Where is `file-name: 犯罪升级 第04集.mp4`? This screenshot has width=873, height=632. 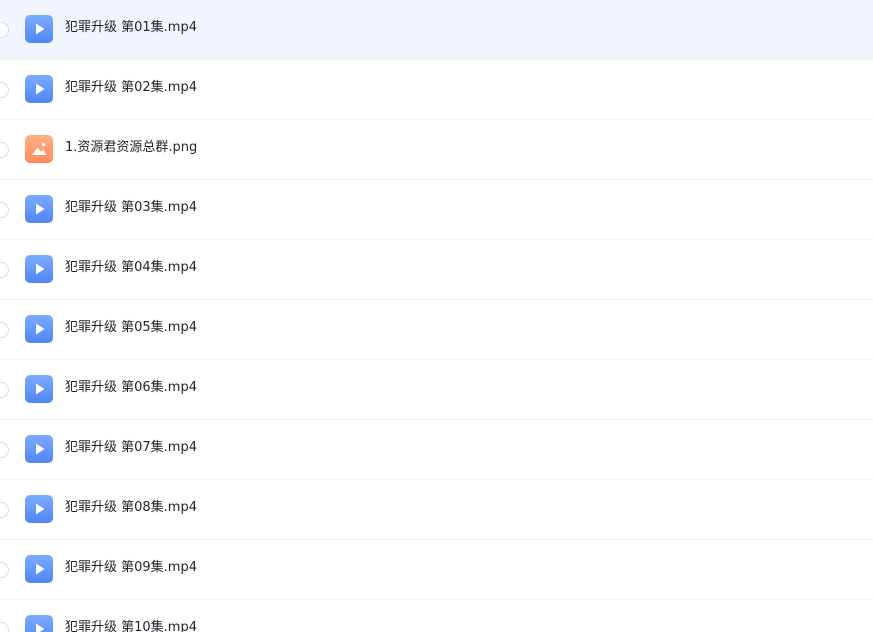 file-name: 犯罪升级 第04集.mp4 is located at coordinates (131, 268).